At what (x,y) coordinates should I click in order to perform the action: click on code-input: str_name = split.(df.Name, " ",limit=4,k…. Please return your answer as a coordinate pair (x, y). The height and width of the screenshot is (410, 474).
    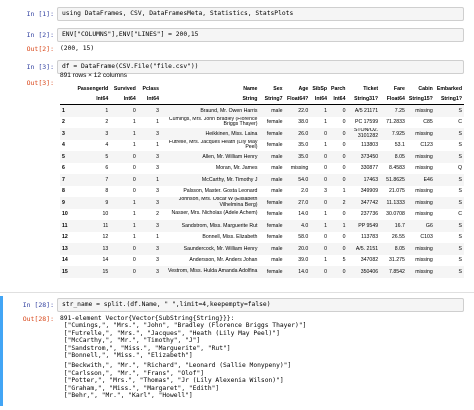
    Looking at the image, I should click on (260, 305).